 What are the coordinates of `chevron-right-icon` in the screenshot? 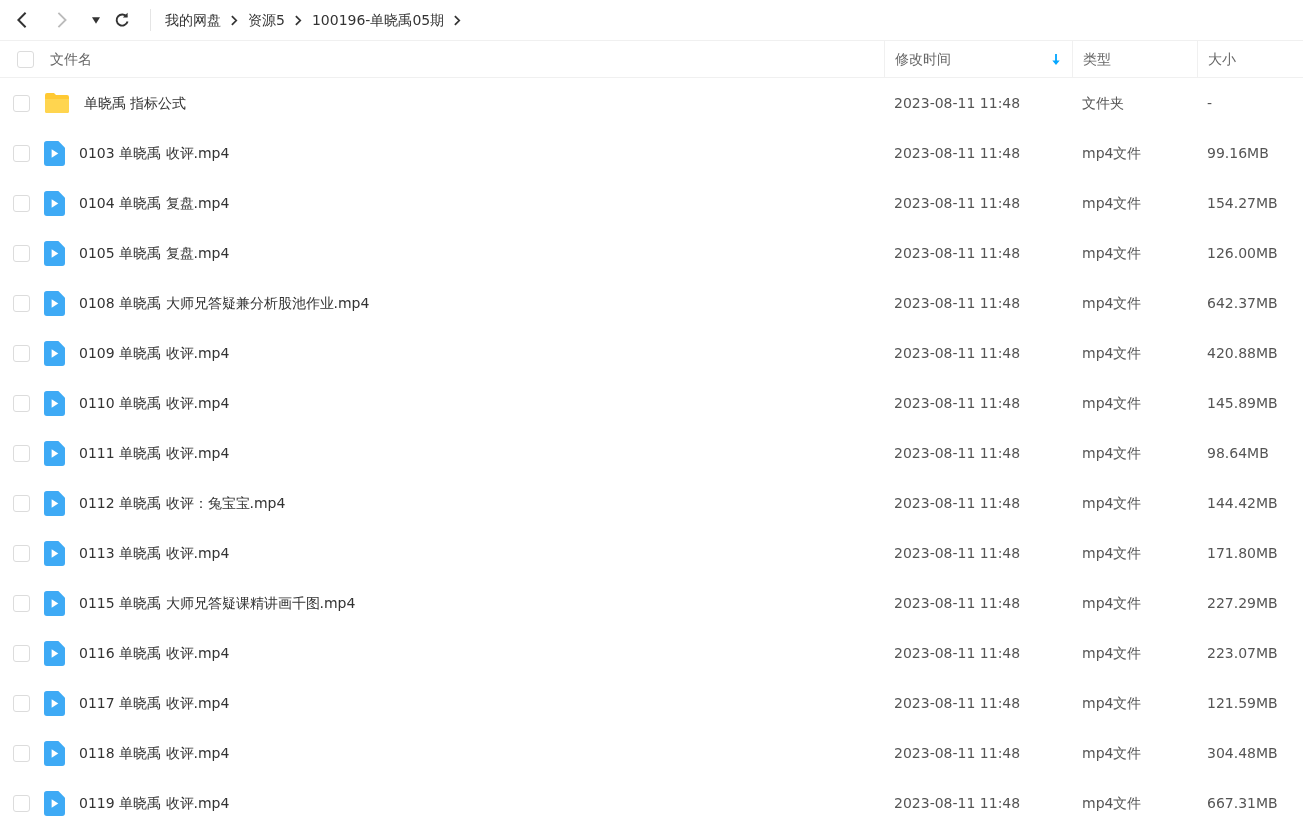 It's located at (234, 20).